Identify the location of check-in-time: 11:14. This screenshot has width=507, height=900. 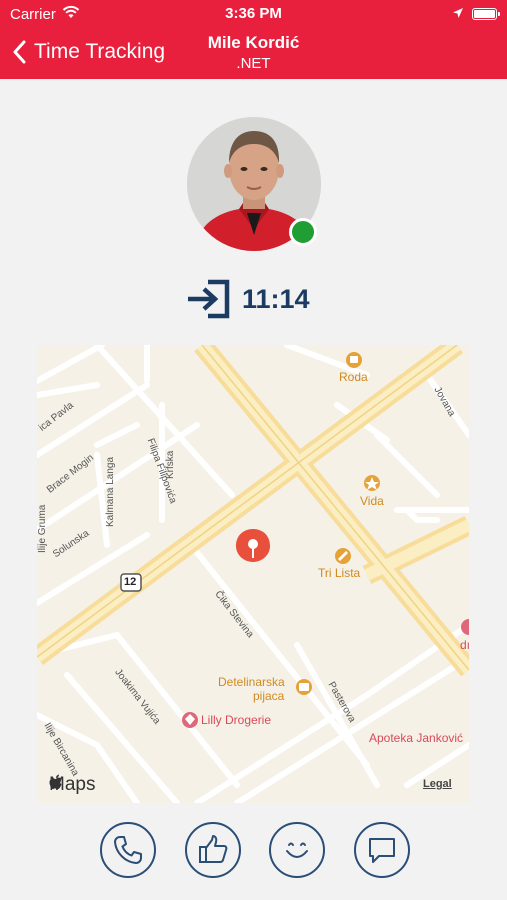
(276, 298).